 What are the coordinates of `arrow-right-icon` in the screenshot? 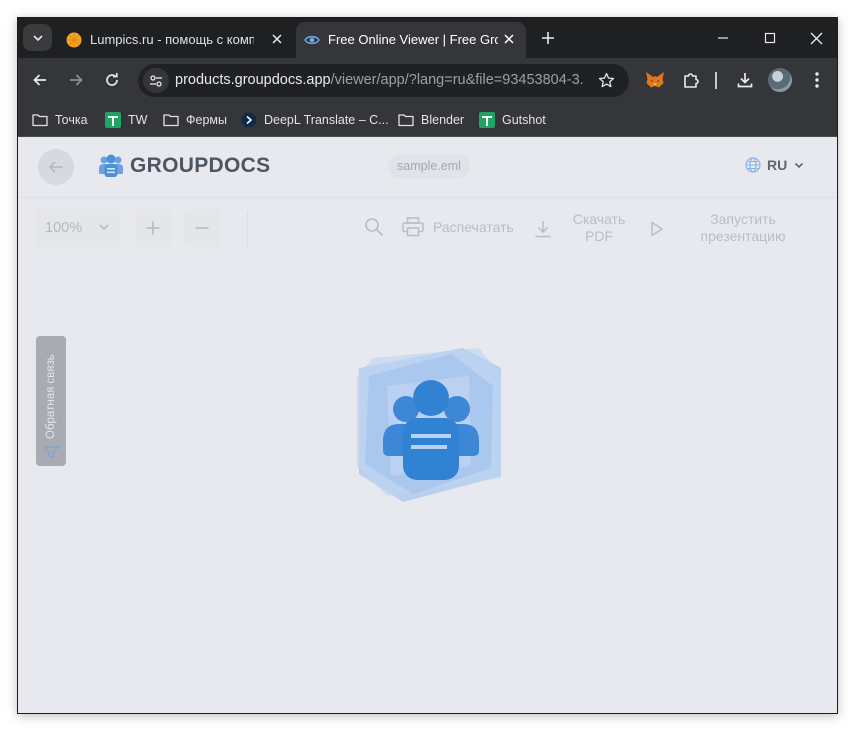 It's located at (76, 80).